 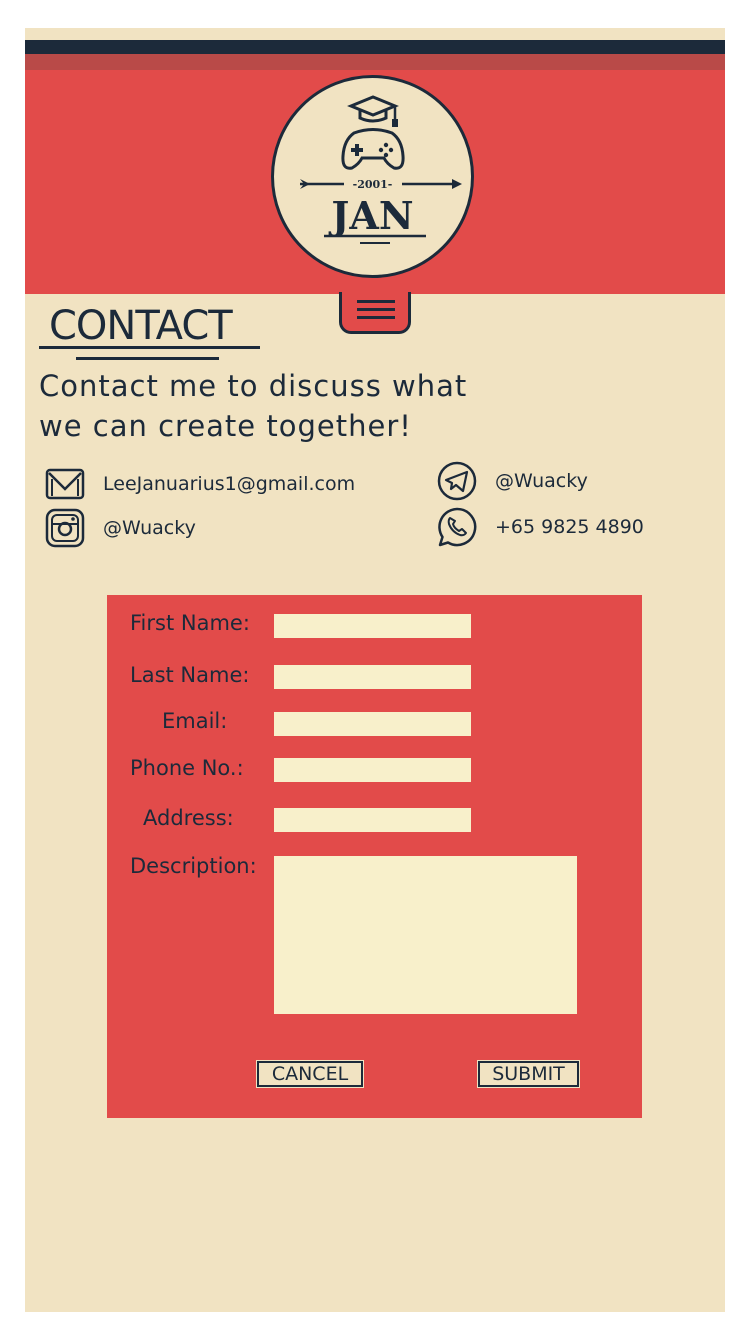 I want to click on instagram-icon, so click(x=65, y=528).